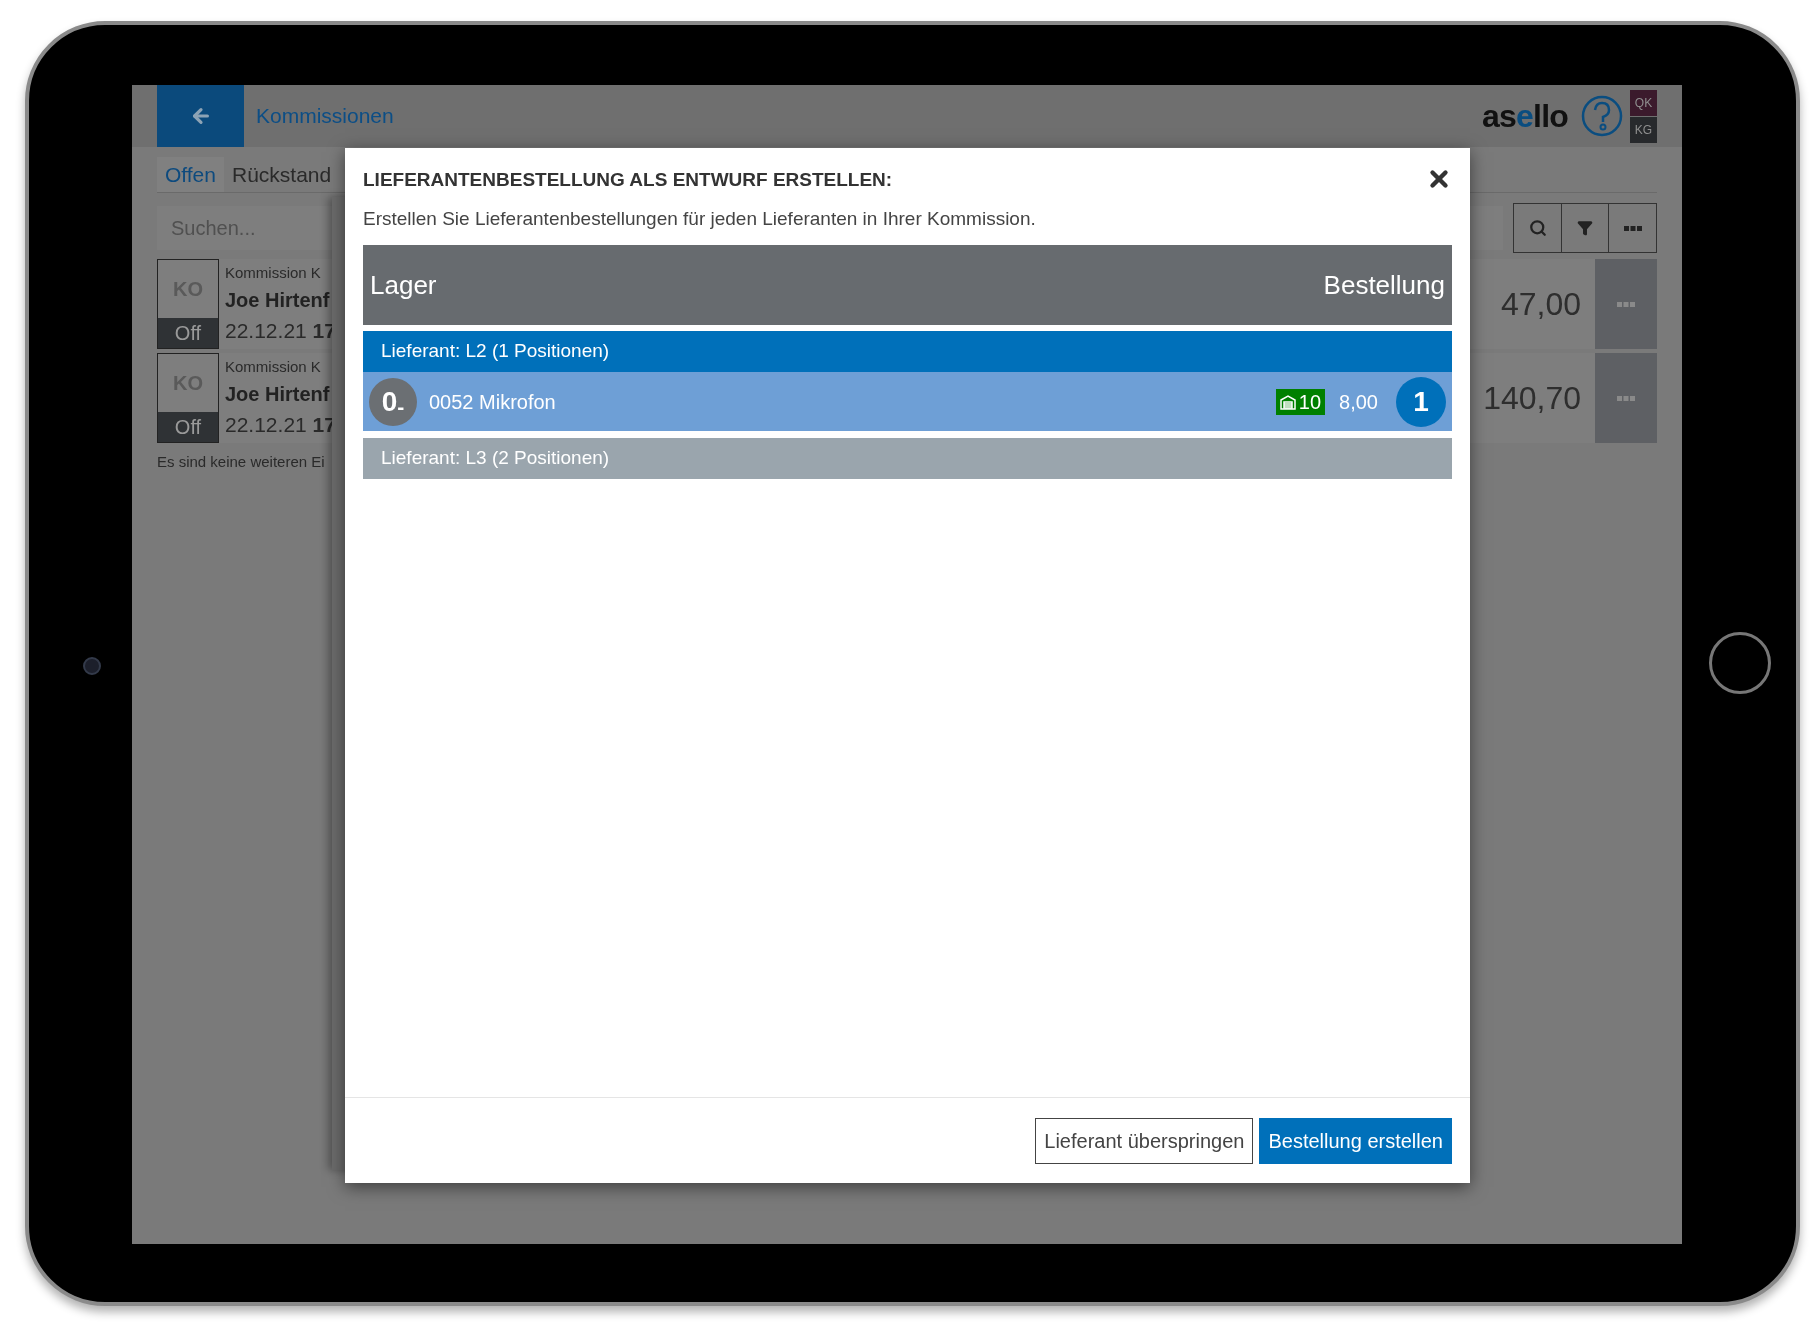 Image resolution: width=1815 pixels, height=1331 pixels. Describe the element at coordinates (1740, 663) in the screenshot. I see `home-button` at that location.